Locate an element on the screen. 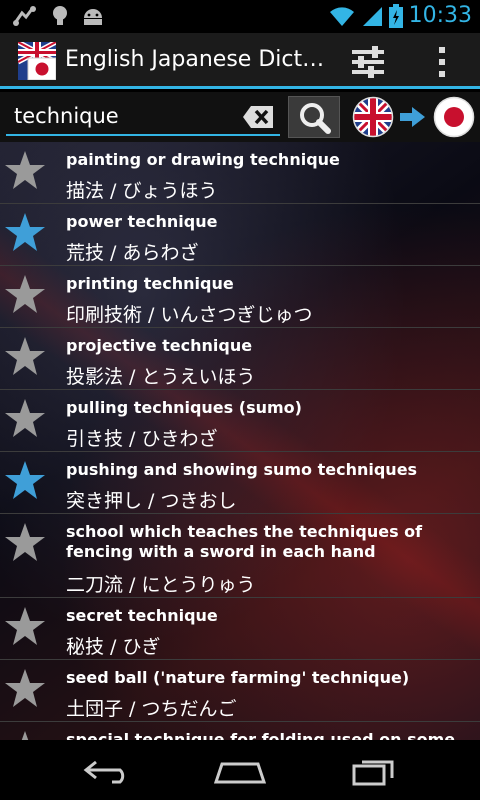  lightbulb-icon is located at coordinates (60, 15).